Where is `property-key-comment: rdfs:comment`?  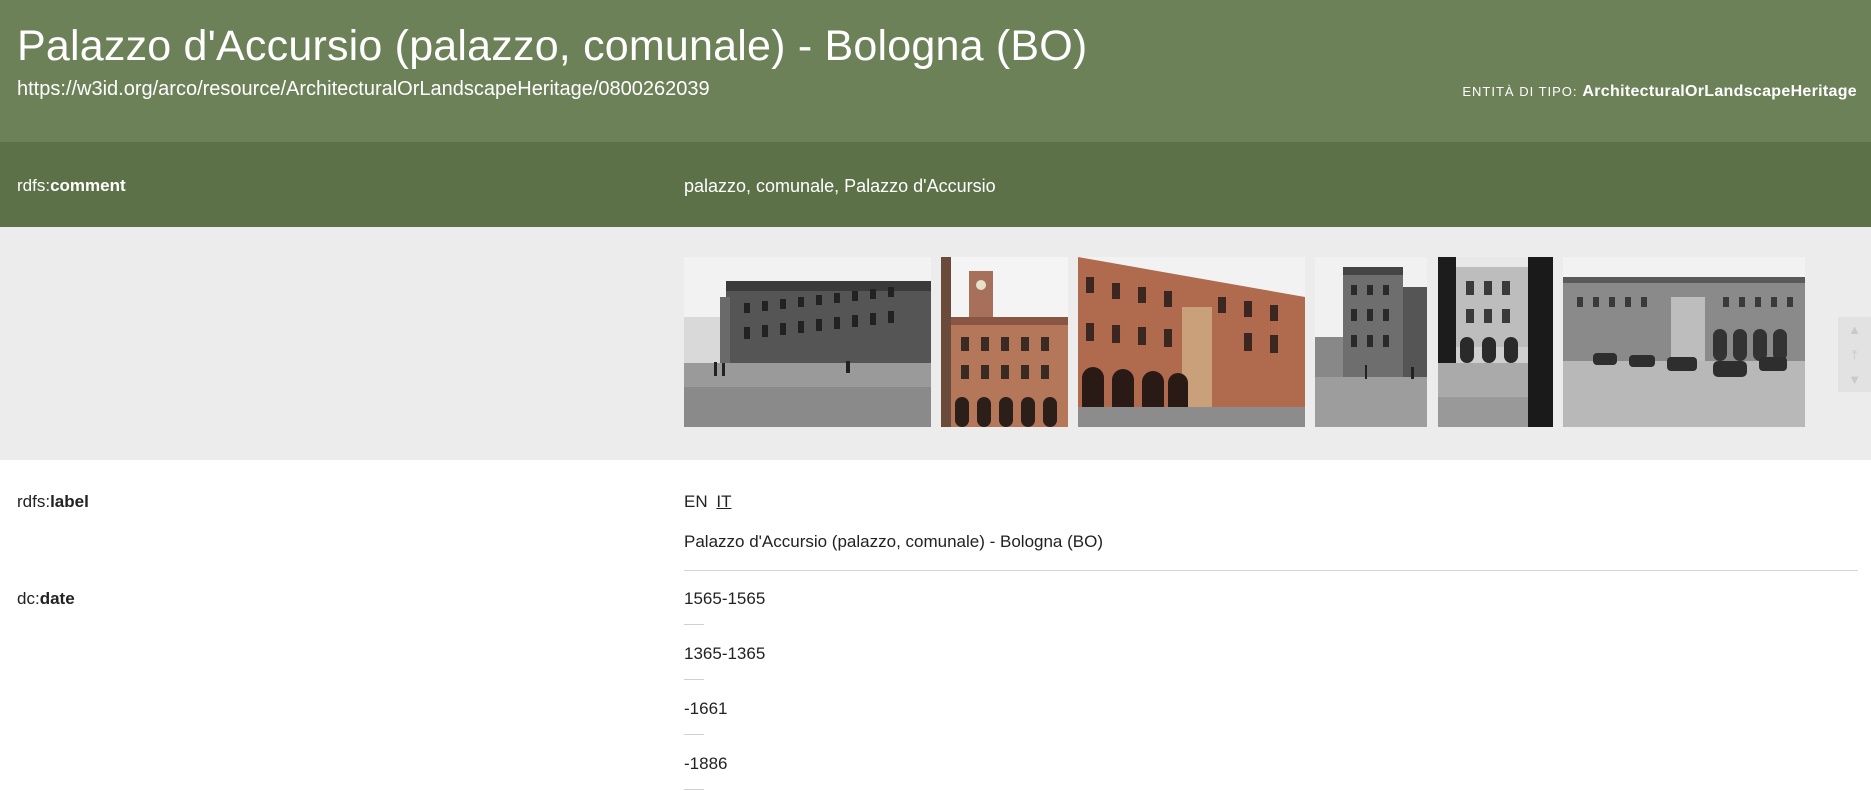 property-key-comment: rdfs:comment is located at coordinates (71, 186).